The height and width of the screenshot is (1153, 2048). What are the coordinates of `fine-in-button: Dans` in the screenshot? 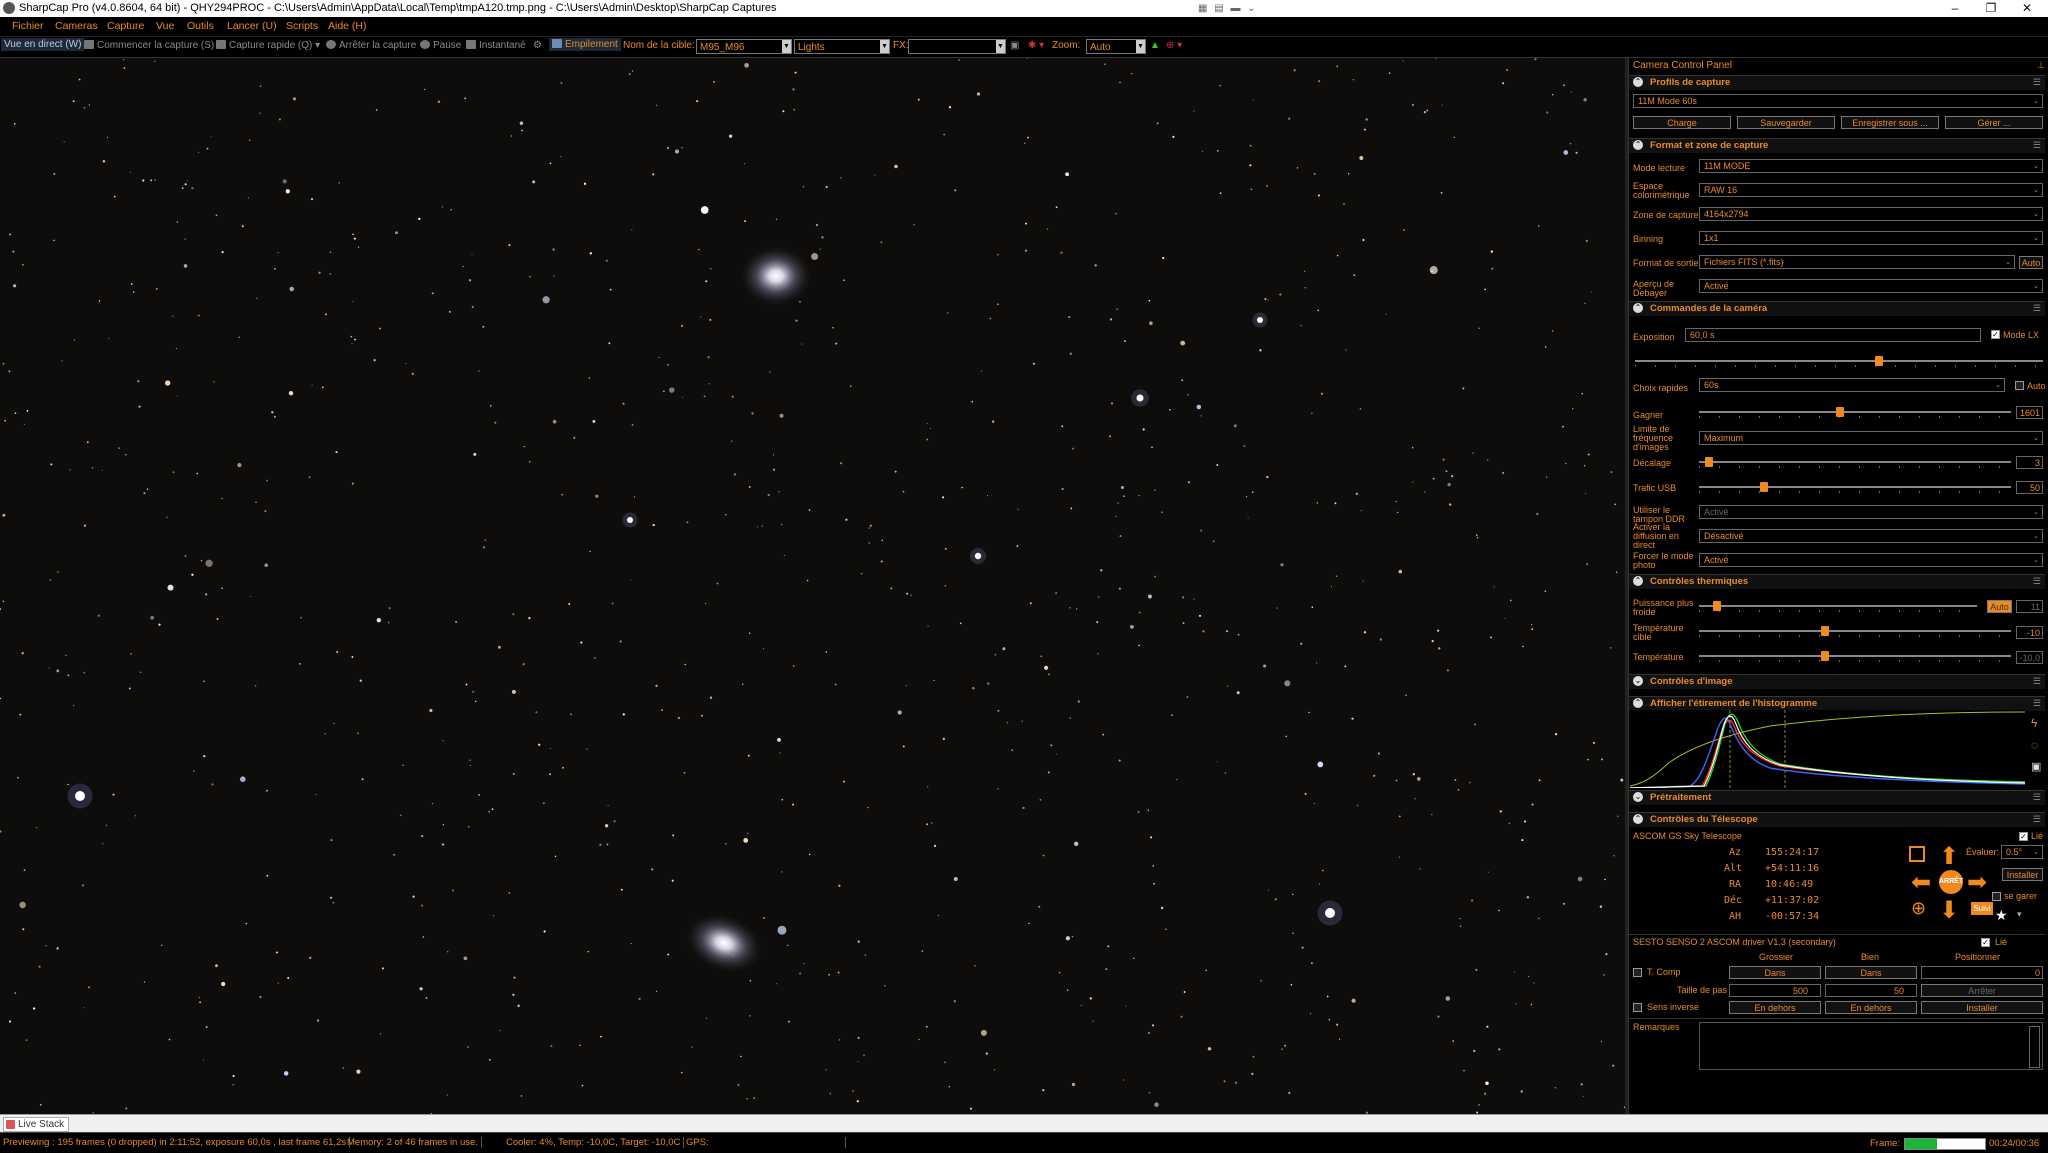 It's located at (1871, 972).